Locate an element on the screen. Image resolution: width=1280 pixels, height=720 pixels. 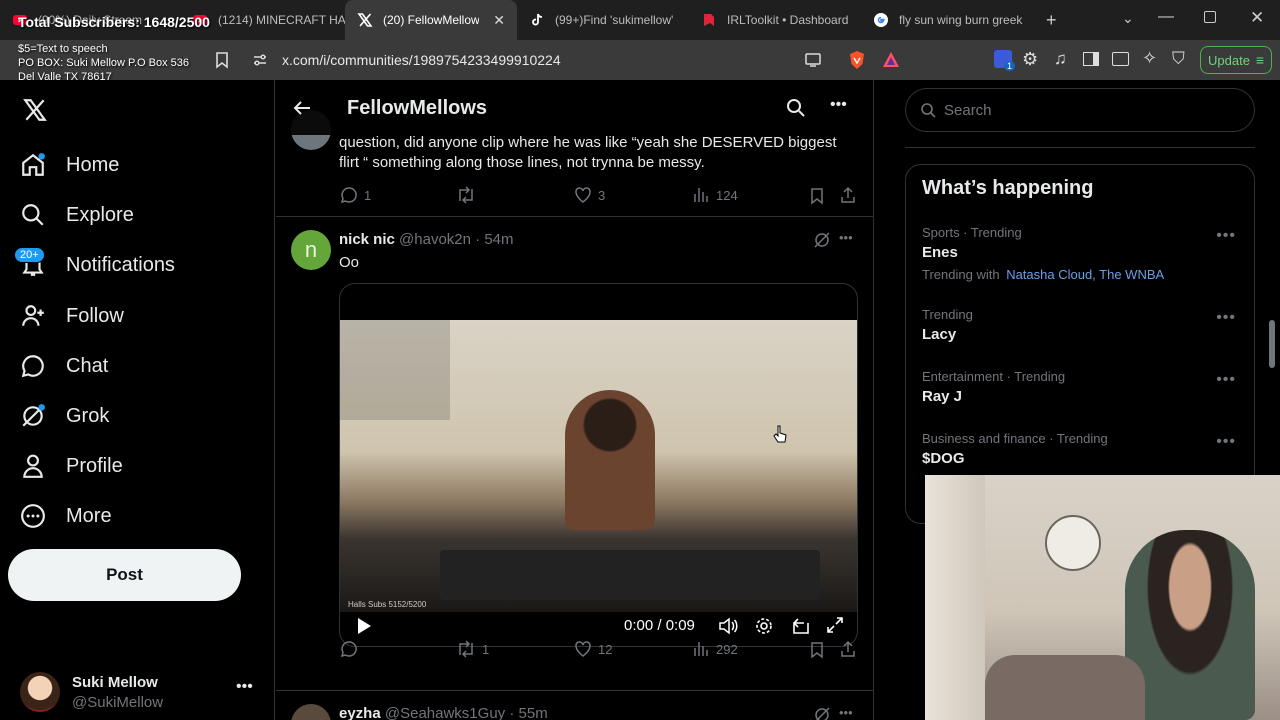
back-arrow-icon is located at coordinates (302, 108).